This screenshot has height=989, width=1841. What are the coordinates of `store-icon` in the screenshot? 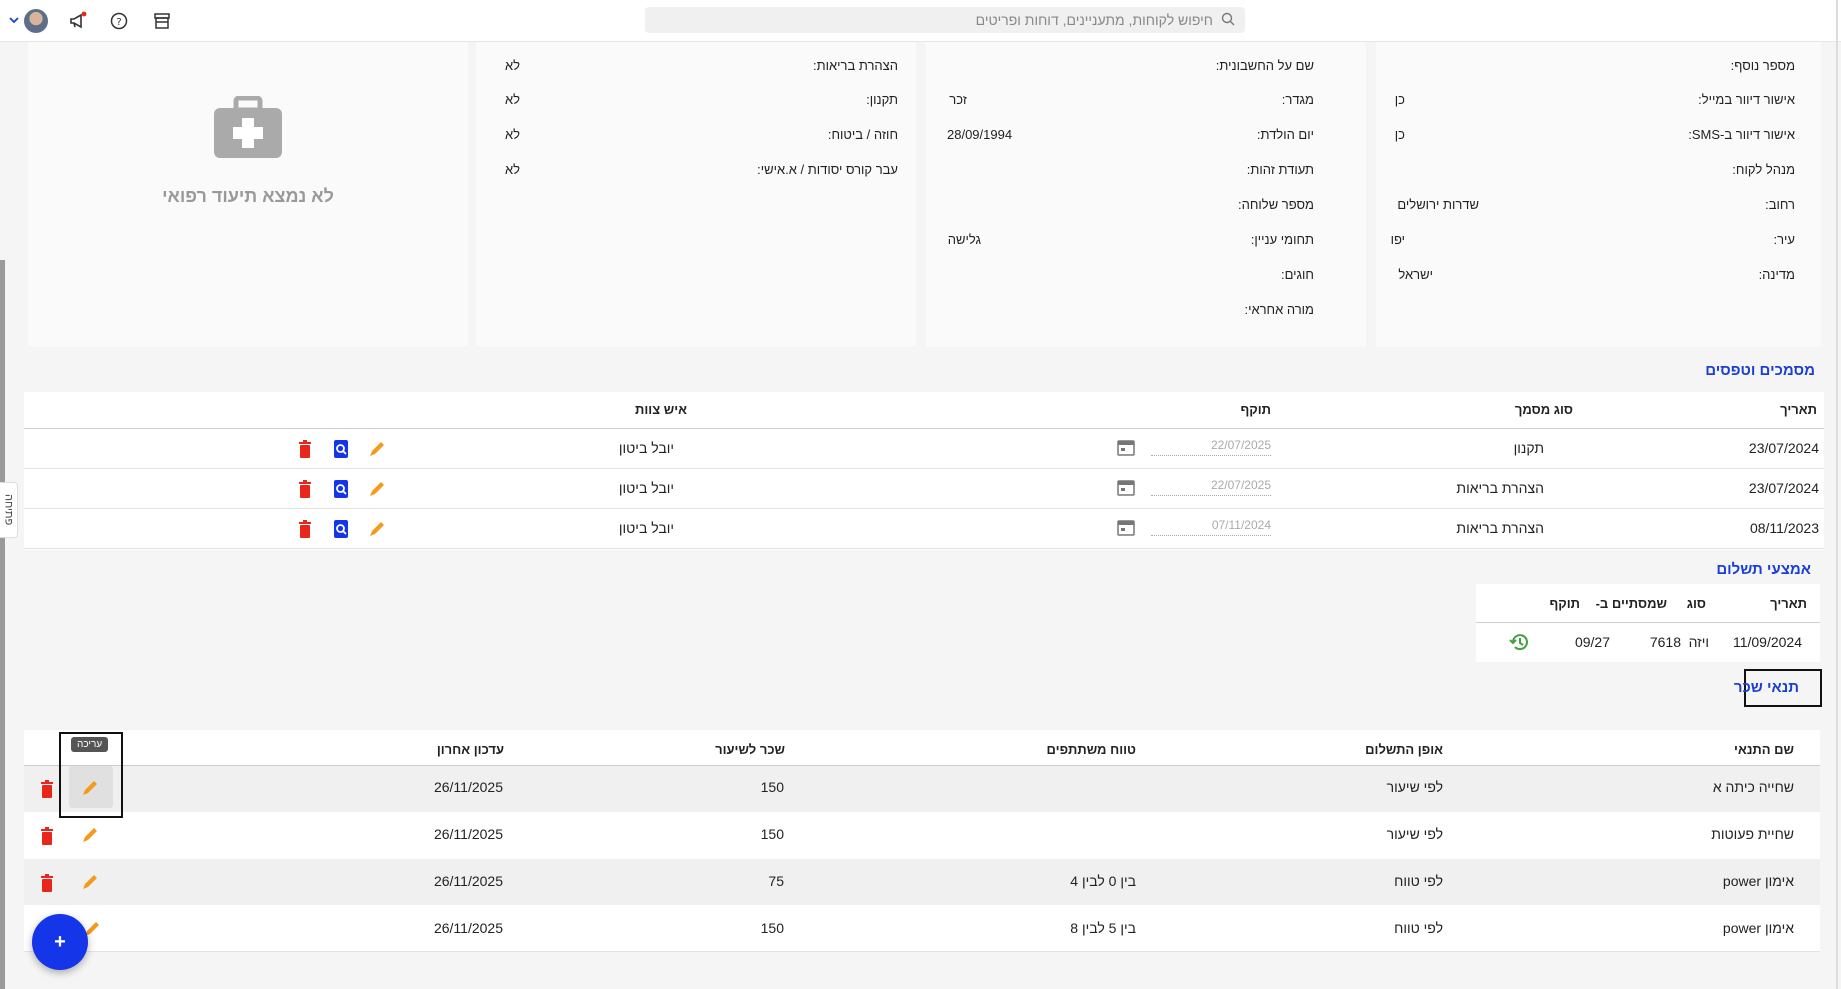 It's located at (162, 21).